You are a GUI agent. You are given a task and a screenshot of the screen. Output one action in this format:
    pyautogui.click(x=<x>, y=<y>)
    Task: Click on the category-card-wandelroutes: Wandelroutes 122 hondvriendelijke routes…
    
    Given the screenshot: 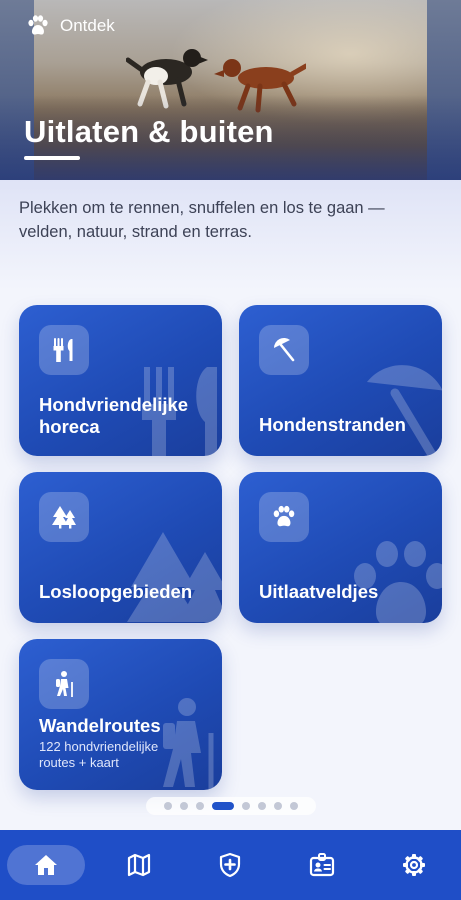 What is the action you would take?
    pyautogui.click(x=120, y=714)
    